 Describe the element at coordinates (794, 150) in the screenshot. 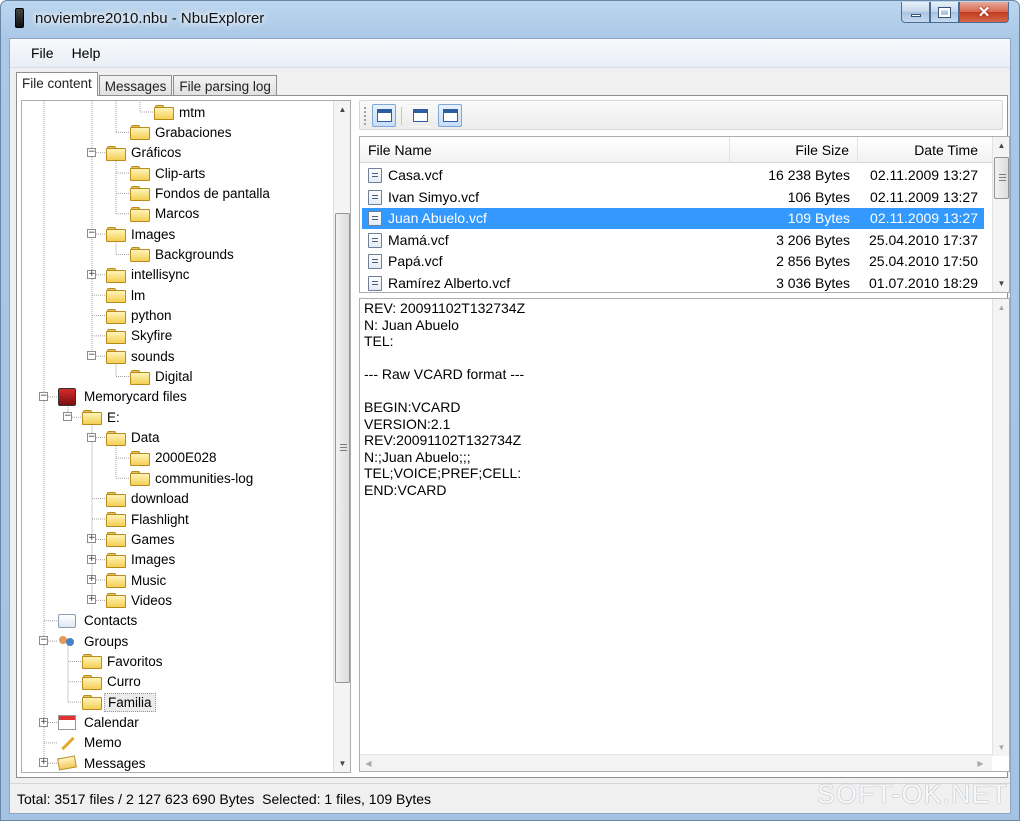

I see `column-header-file-size: File Size` at that location.